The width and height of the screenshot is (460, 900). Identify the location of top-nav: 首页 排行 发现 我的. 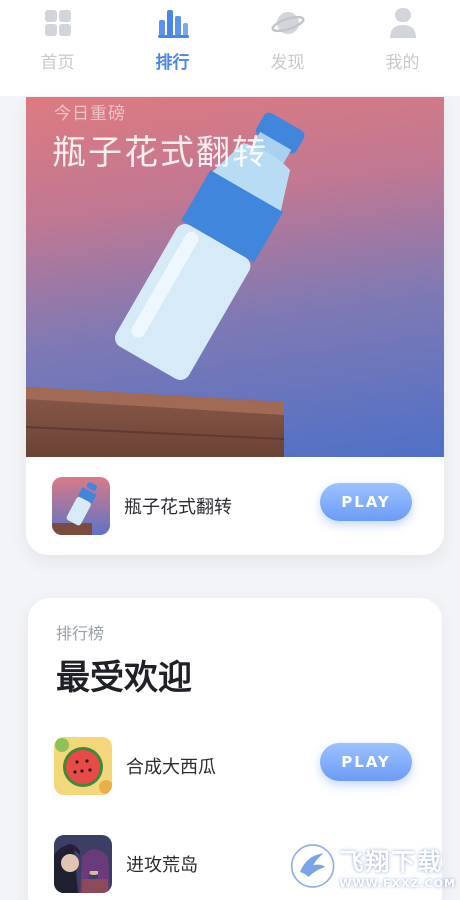
(230, 48).